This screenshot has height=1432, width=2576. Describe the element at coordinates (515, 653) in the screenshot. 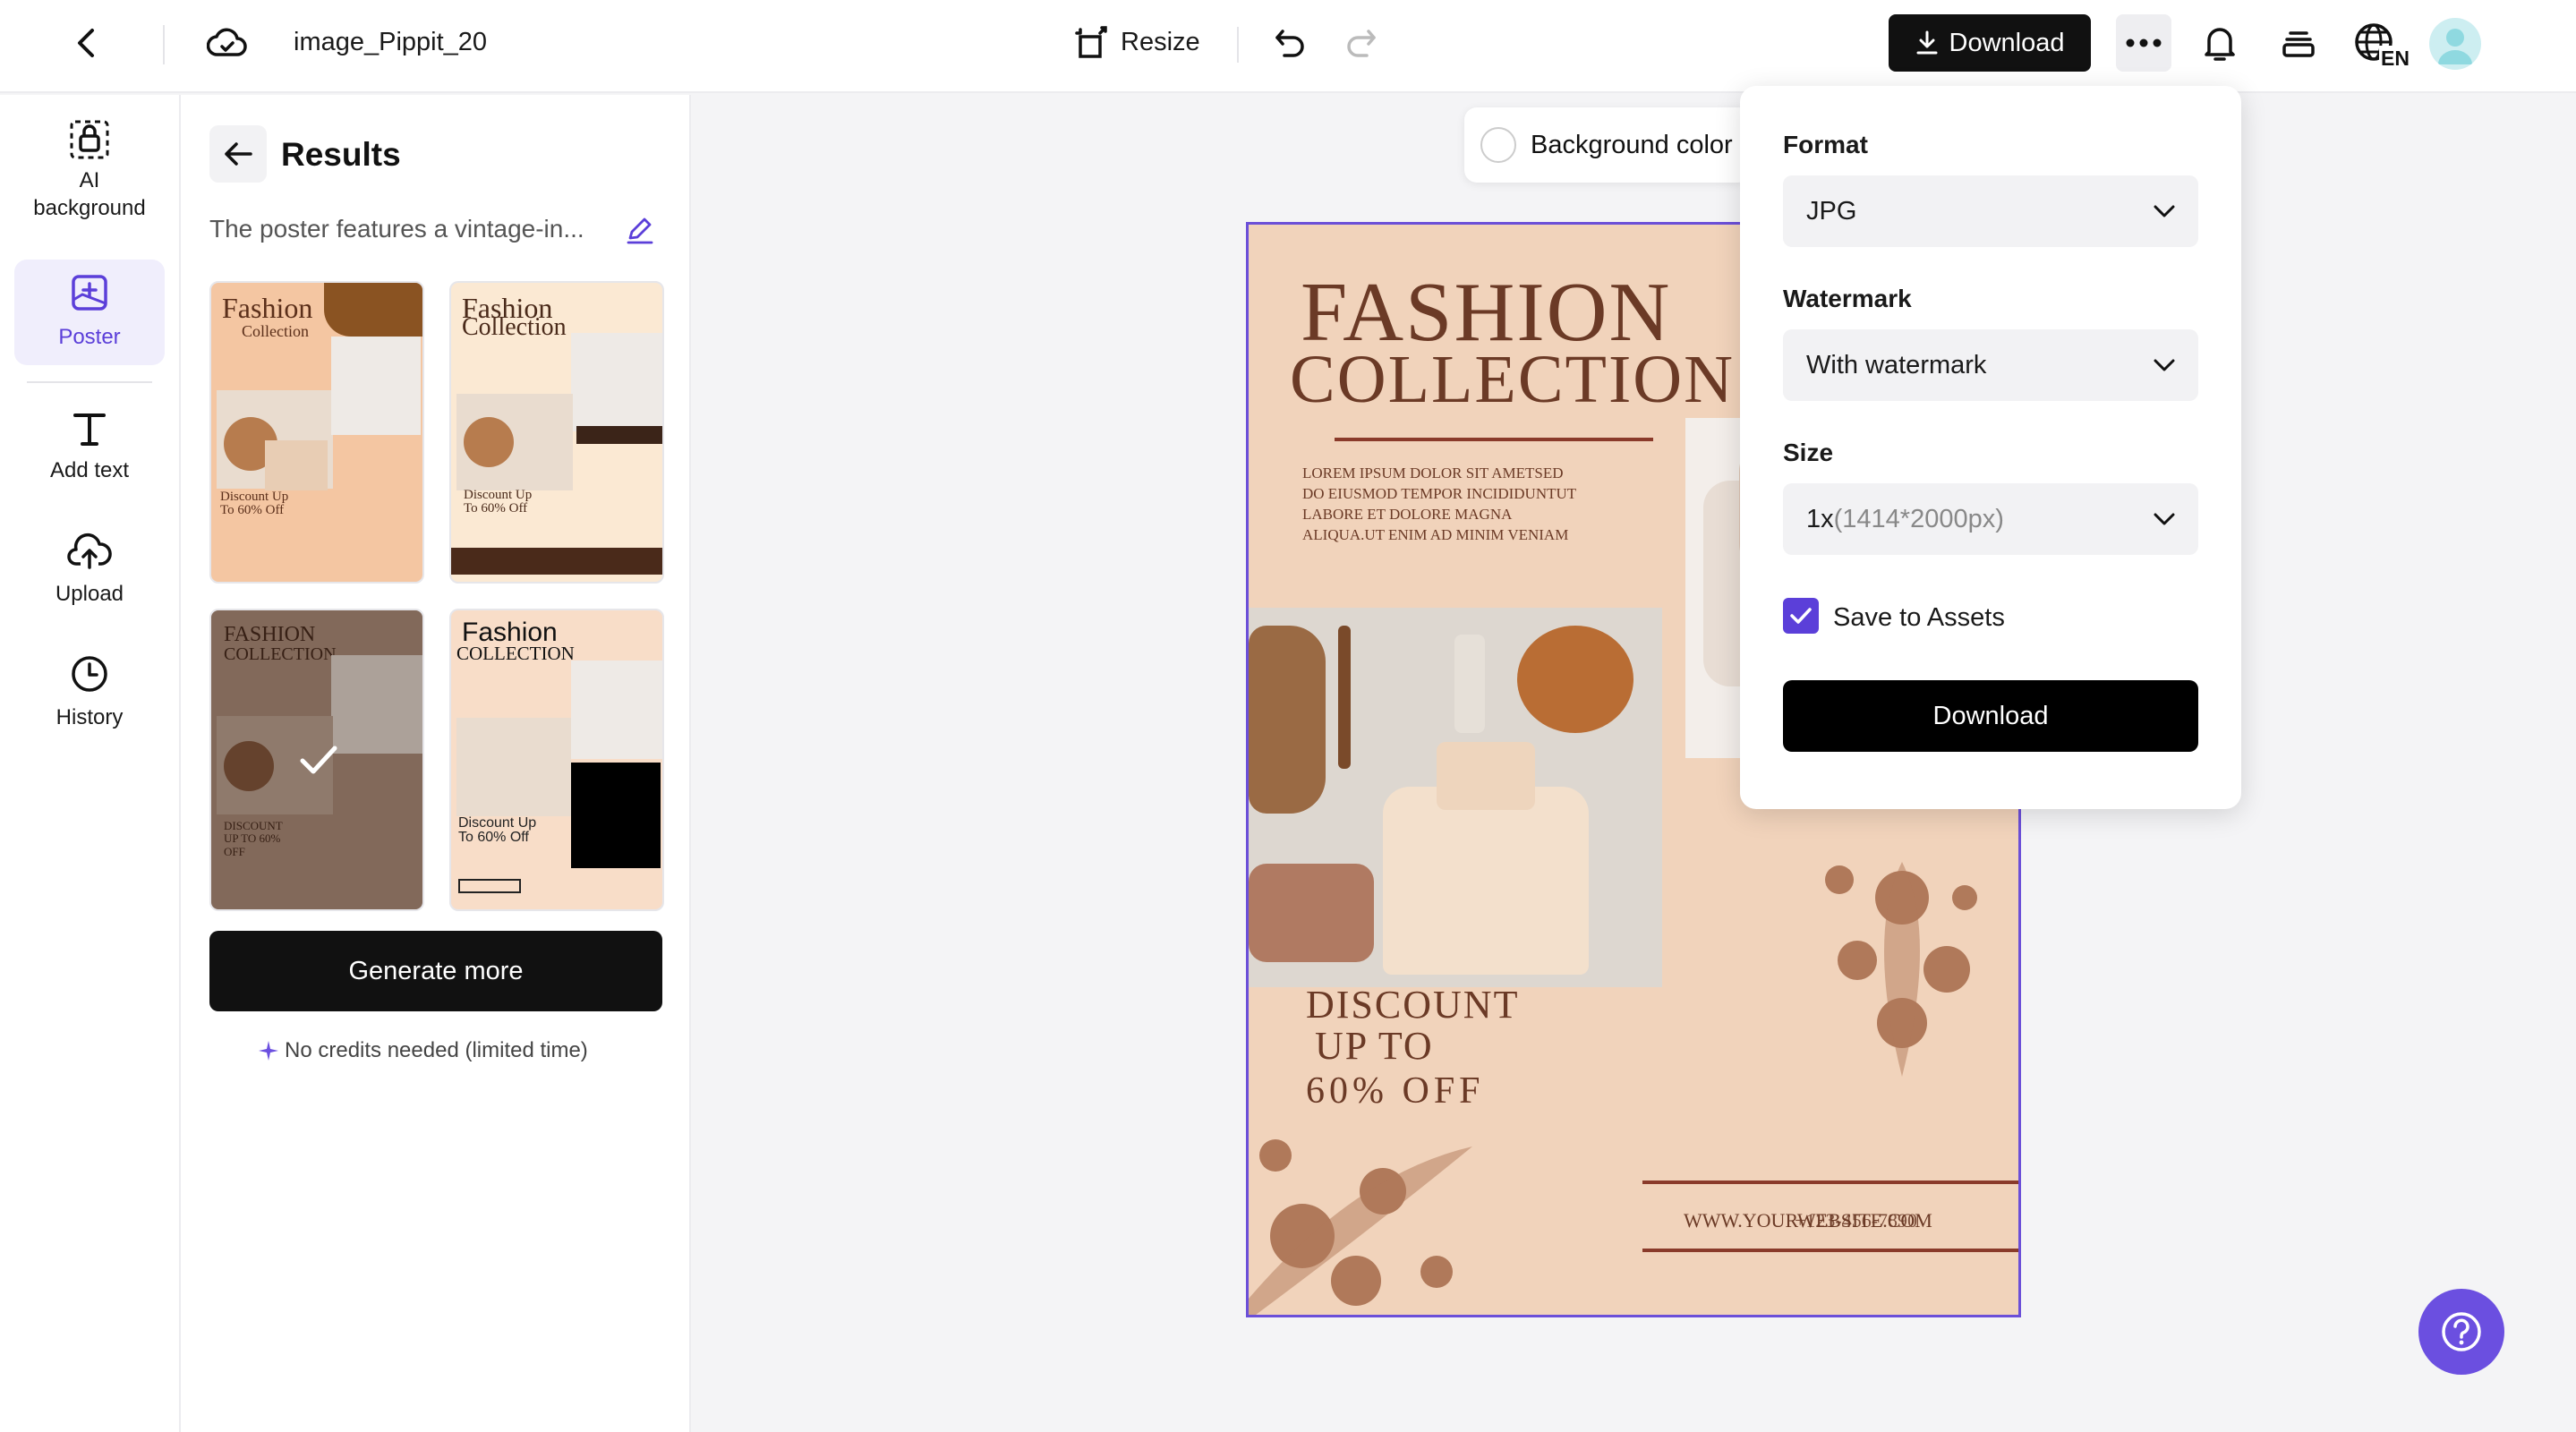

I see `thumb-subtitle: COLLECTION` at that location.